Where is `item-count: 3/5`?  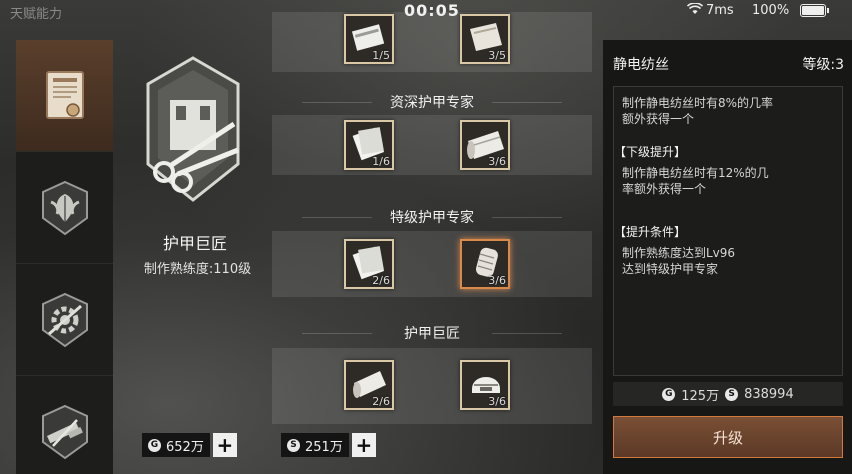 item-count: 3/5 is located at coordinates (497, 55).